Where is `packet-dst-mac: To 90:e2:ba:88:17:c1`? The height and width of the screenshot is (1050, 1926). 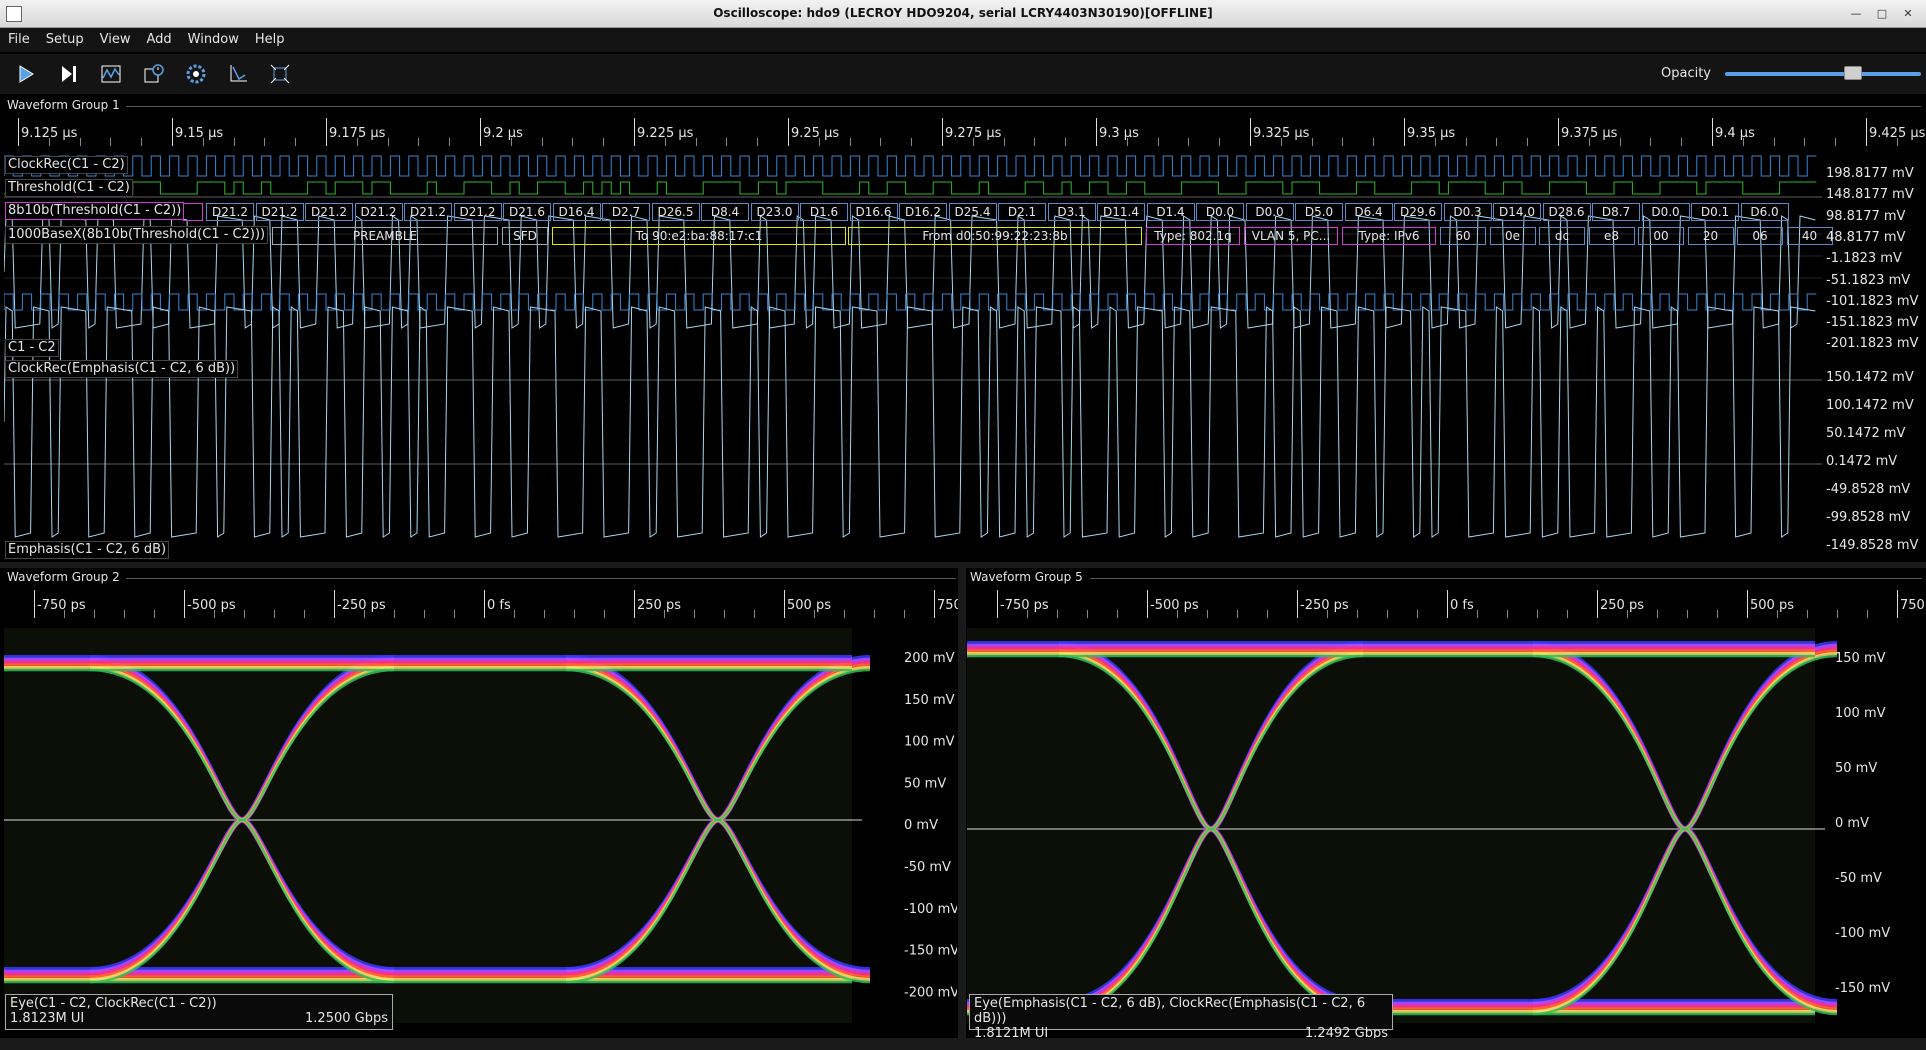
packet-dst-mac: To 90:e2:ba:88:17:c1 is located at coordinates (699, 236).